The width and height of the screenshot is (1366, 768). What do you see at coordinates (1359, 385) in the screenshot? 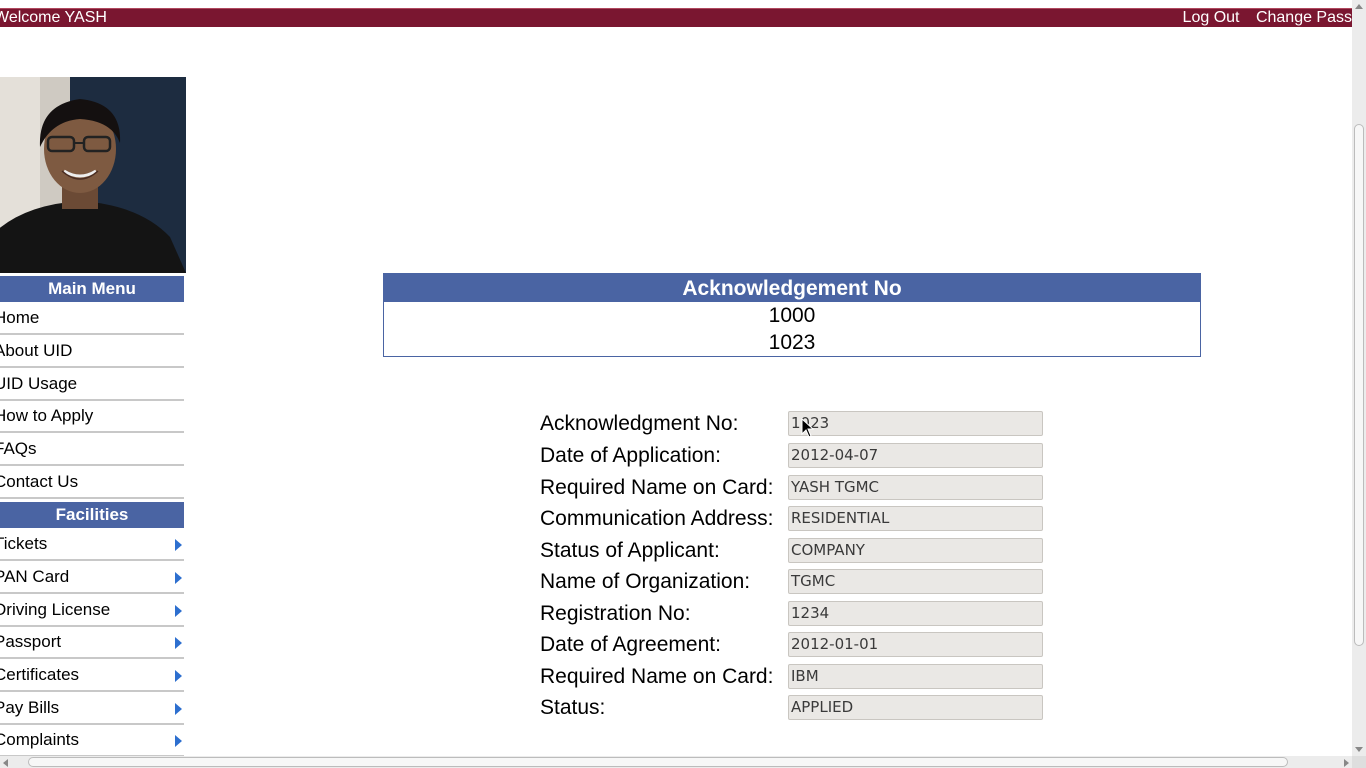
I see `vertical-scroll-thumb` at bounding box center [1359, 385].